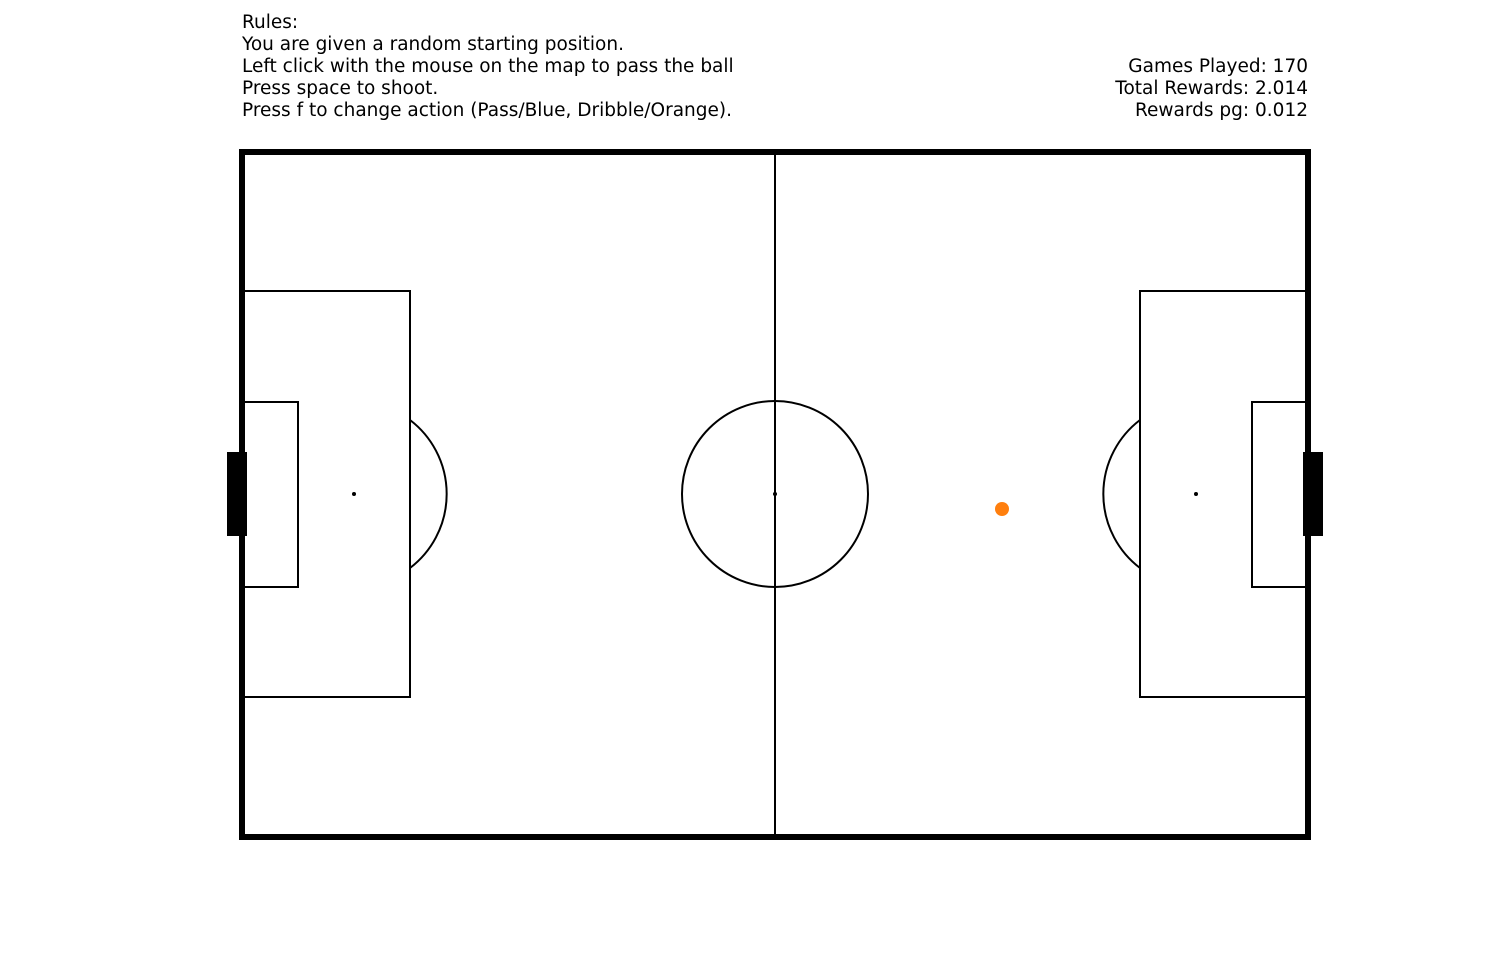 This screenshot has width=1512, height=979. Describe the element at coordinates (270, 494) in the screenshot. I see `left-goal-area` at that location.